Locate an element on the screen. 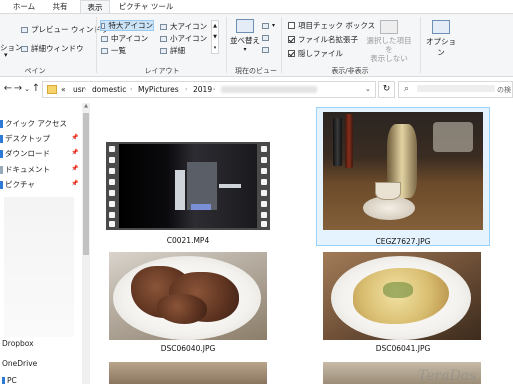 This screenshot has height=384, width=513. hide-selected-items-button: 選択した項目を 表示しない is located at coordinates (389, 41).